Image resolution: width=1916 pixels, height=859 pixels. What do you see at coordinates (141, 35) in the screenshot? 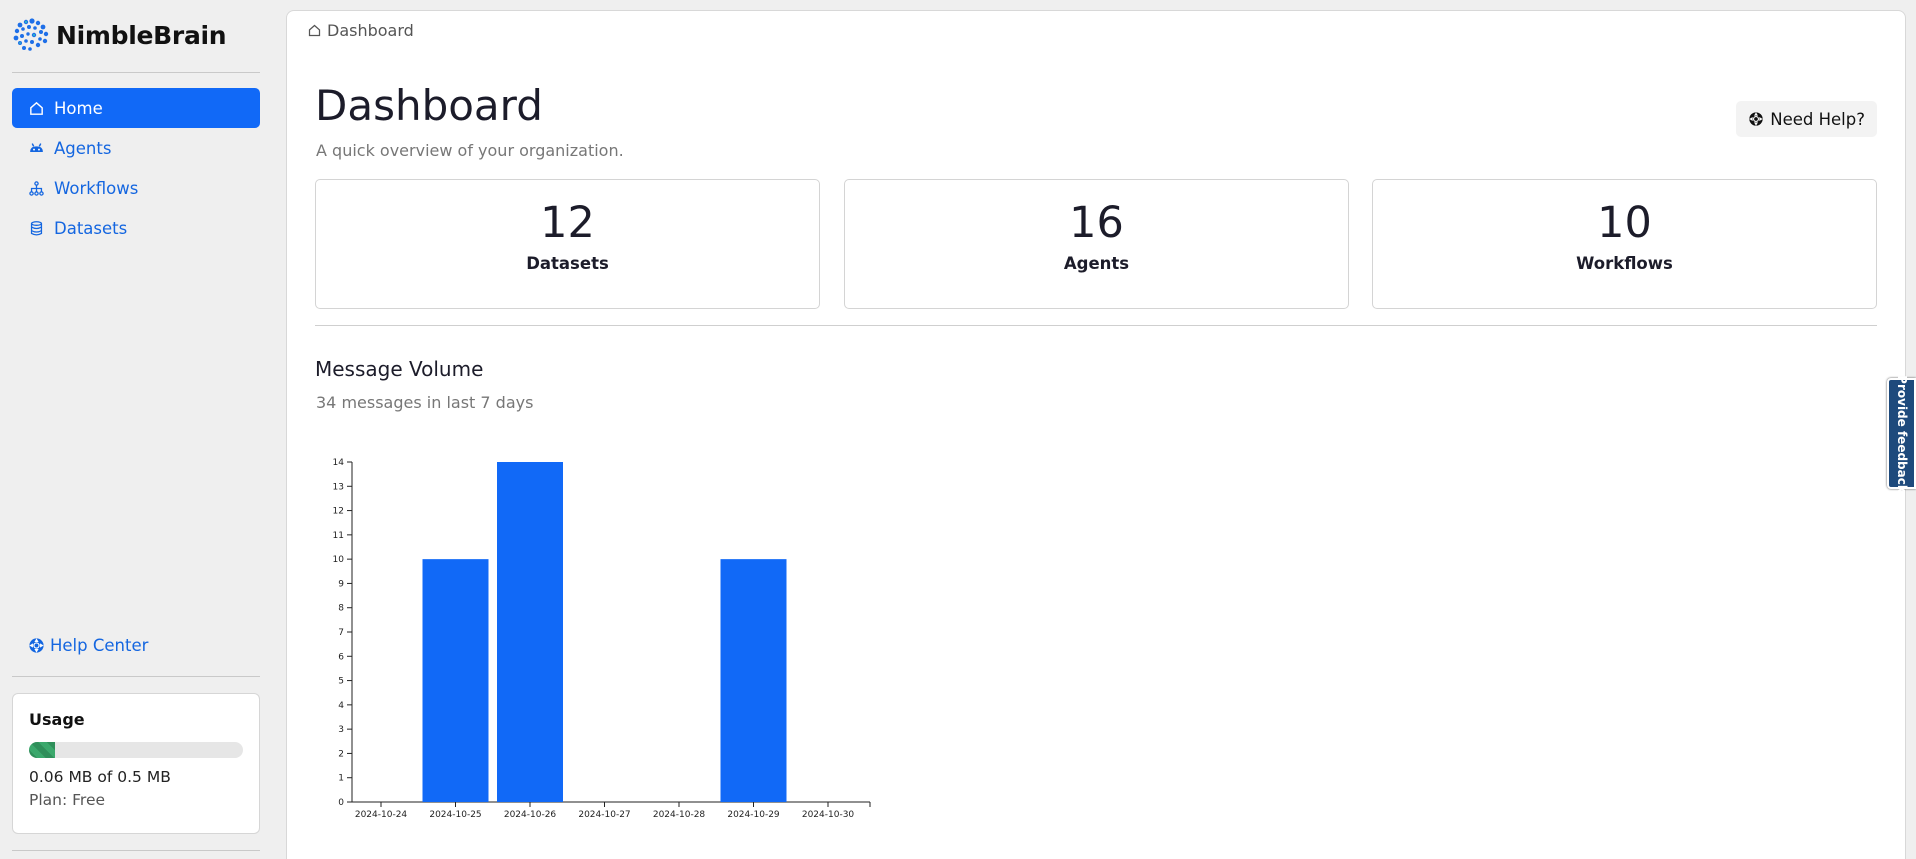
I see `brand-name: NimbleBrain` at bounding box center [141, 35].